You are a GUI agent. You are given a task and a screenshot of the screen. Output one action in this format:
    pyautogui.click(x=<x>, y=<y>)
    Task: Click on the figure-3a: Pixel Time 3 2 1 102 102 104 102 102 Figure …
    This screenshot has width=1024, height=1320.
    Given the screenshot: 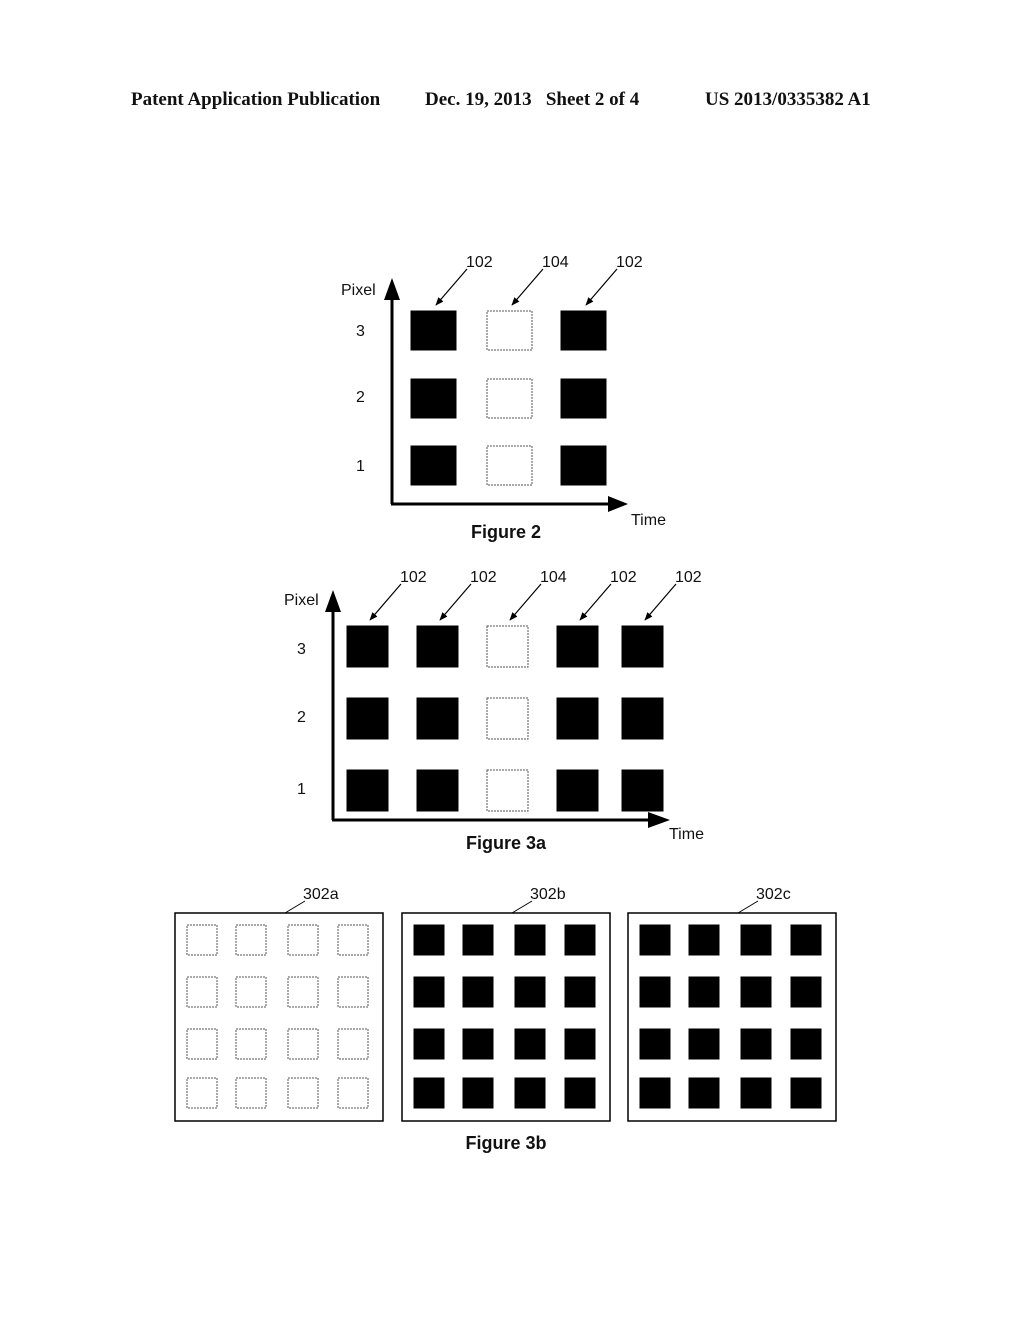 What is the action you would take?
    pyautogui.click(x=494, y=711)
    